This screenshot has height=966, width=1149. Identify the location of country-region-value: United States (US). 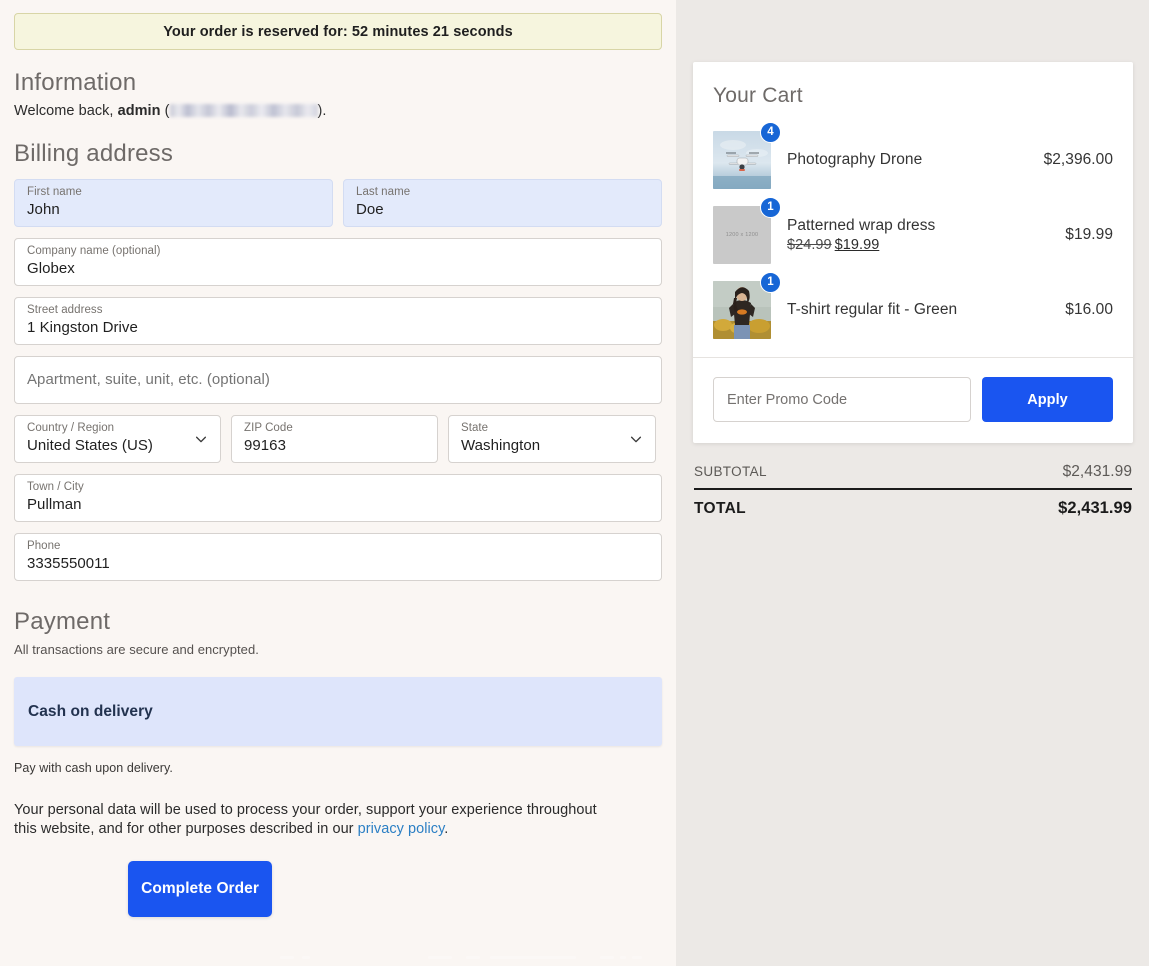
(90, 445).